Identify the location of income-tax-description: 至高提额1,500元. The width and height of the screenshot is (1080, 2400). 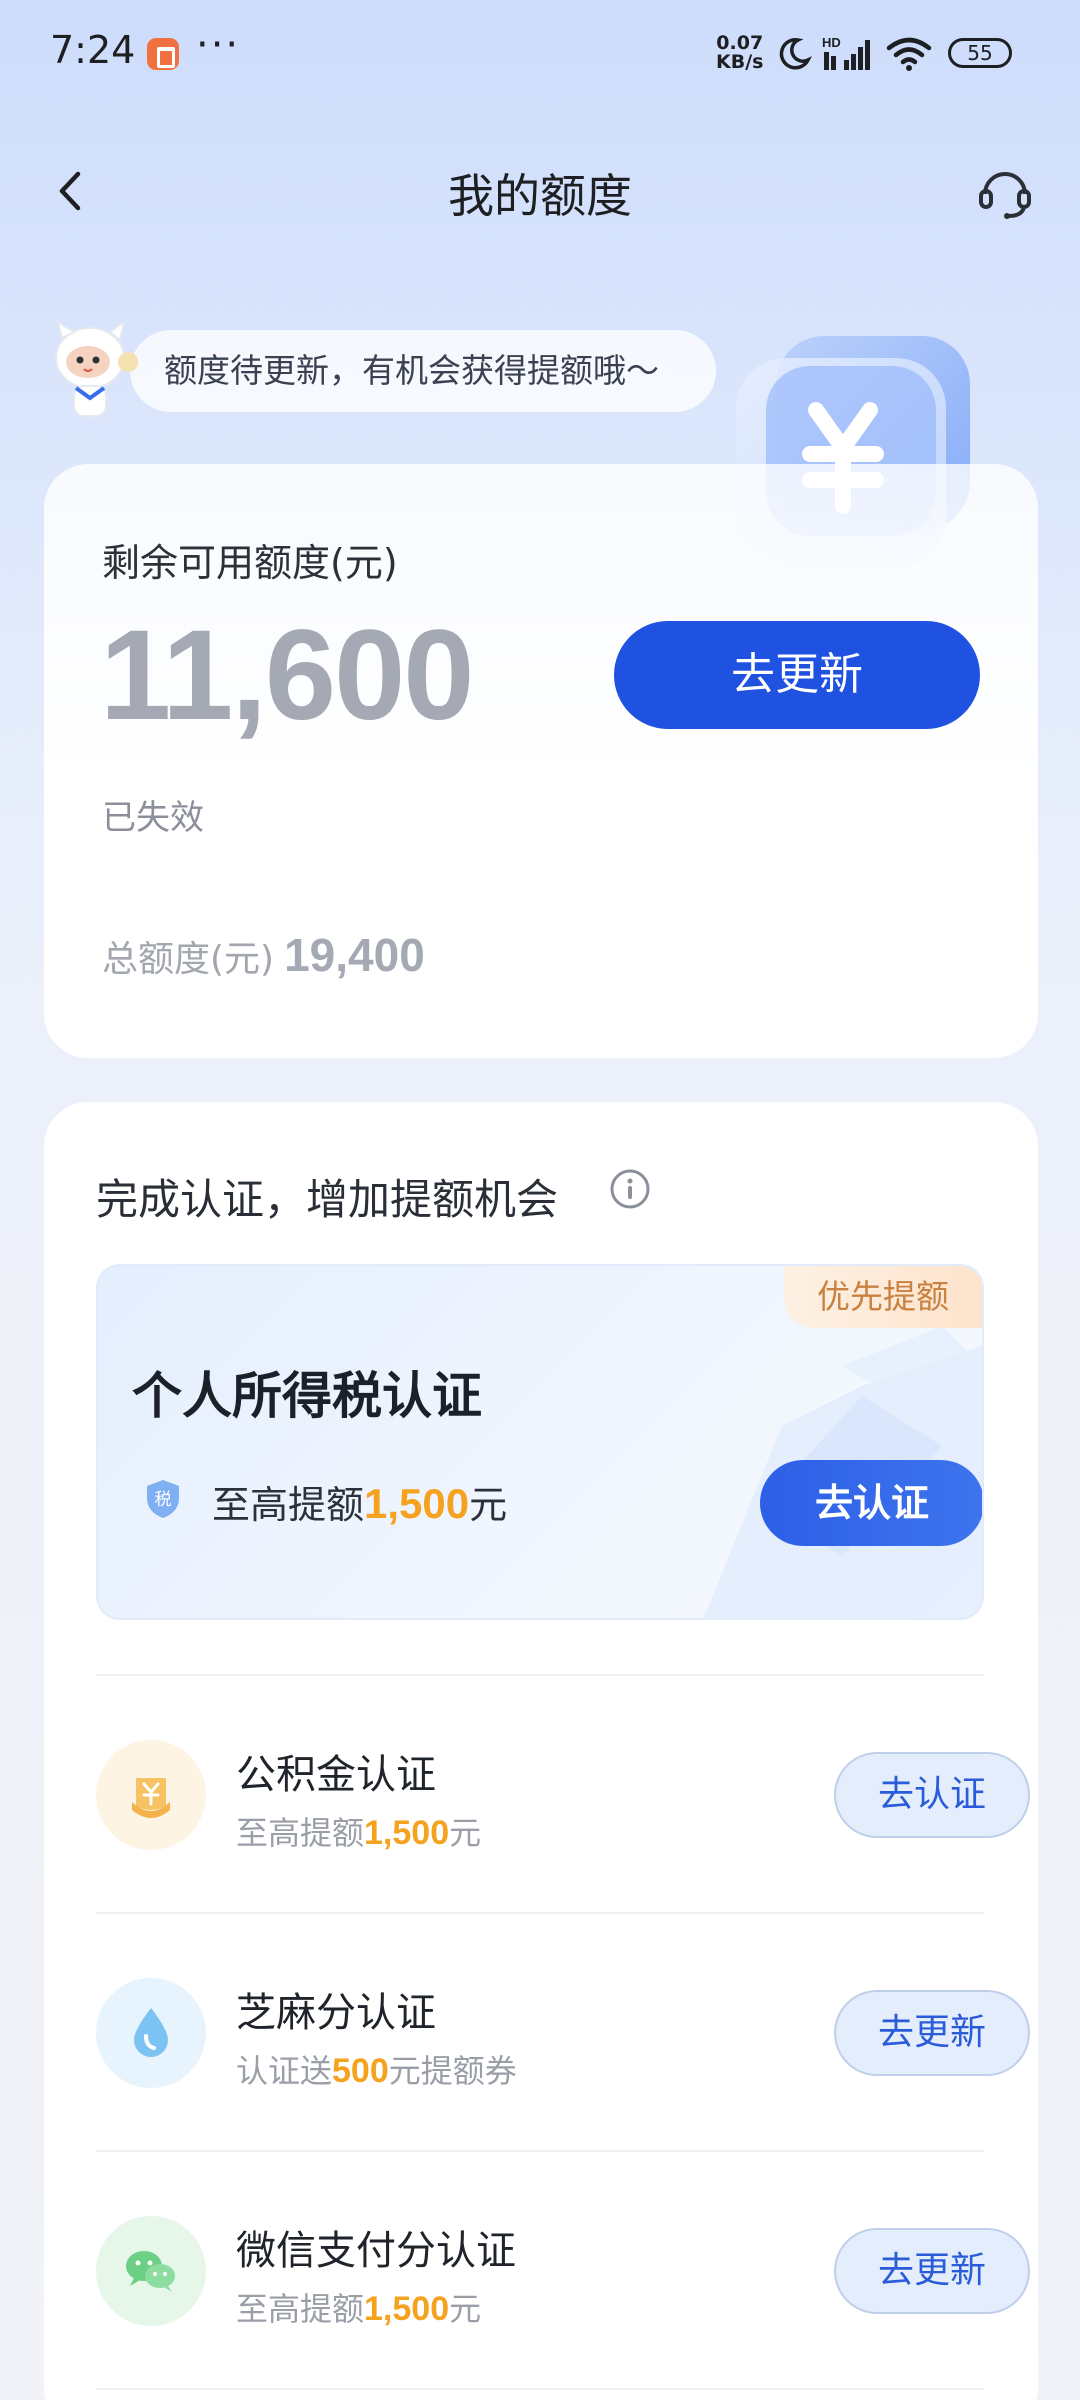
(359, 1501).